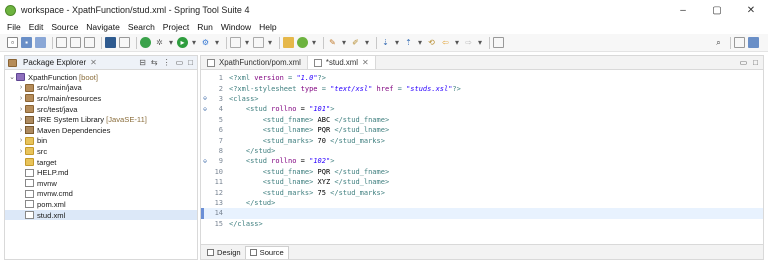 The image size is (768, 265). I want to click on open-task-icon, so click(75, 42).